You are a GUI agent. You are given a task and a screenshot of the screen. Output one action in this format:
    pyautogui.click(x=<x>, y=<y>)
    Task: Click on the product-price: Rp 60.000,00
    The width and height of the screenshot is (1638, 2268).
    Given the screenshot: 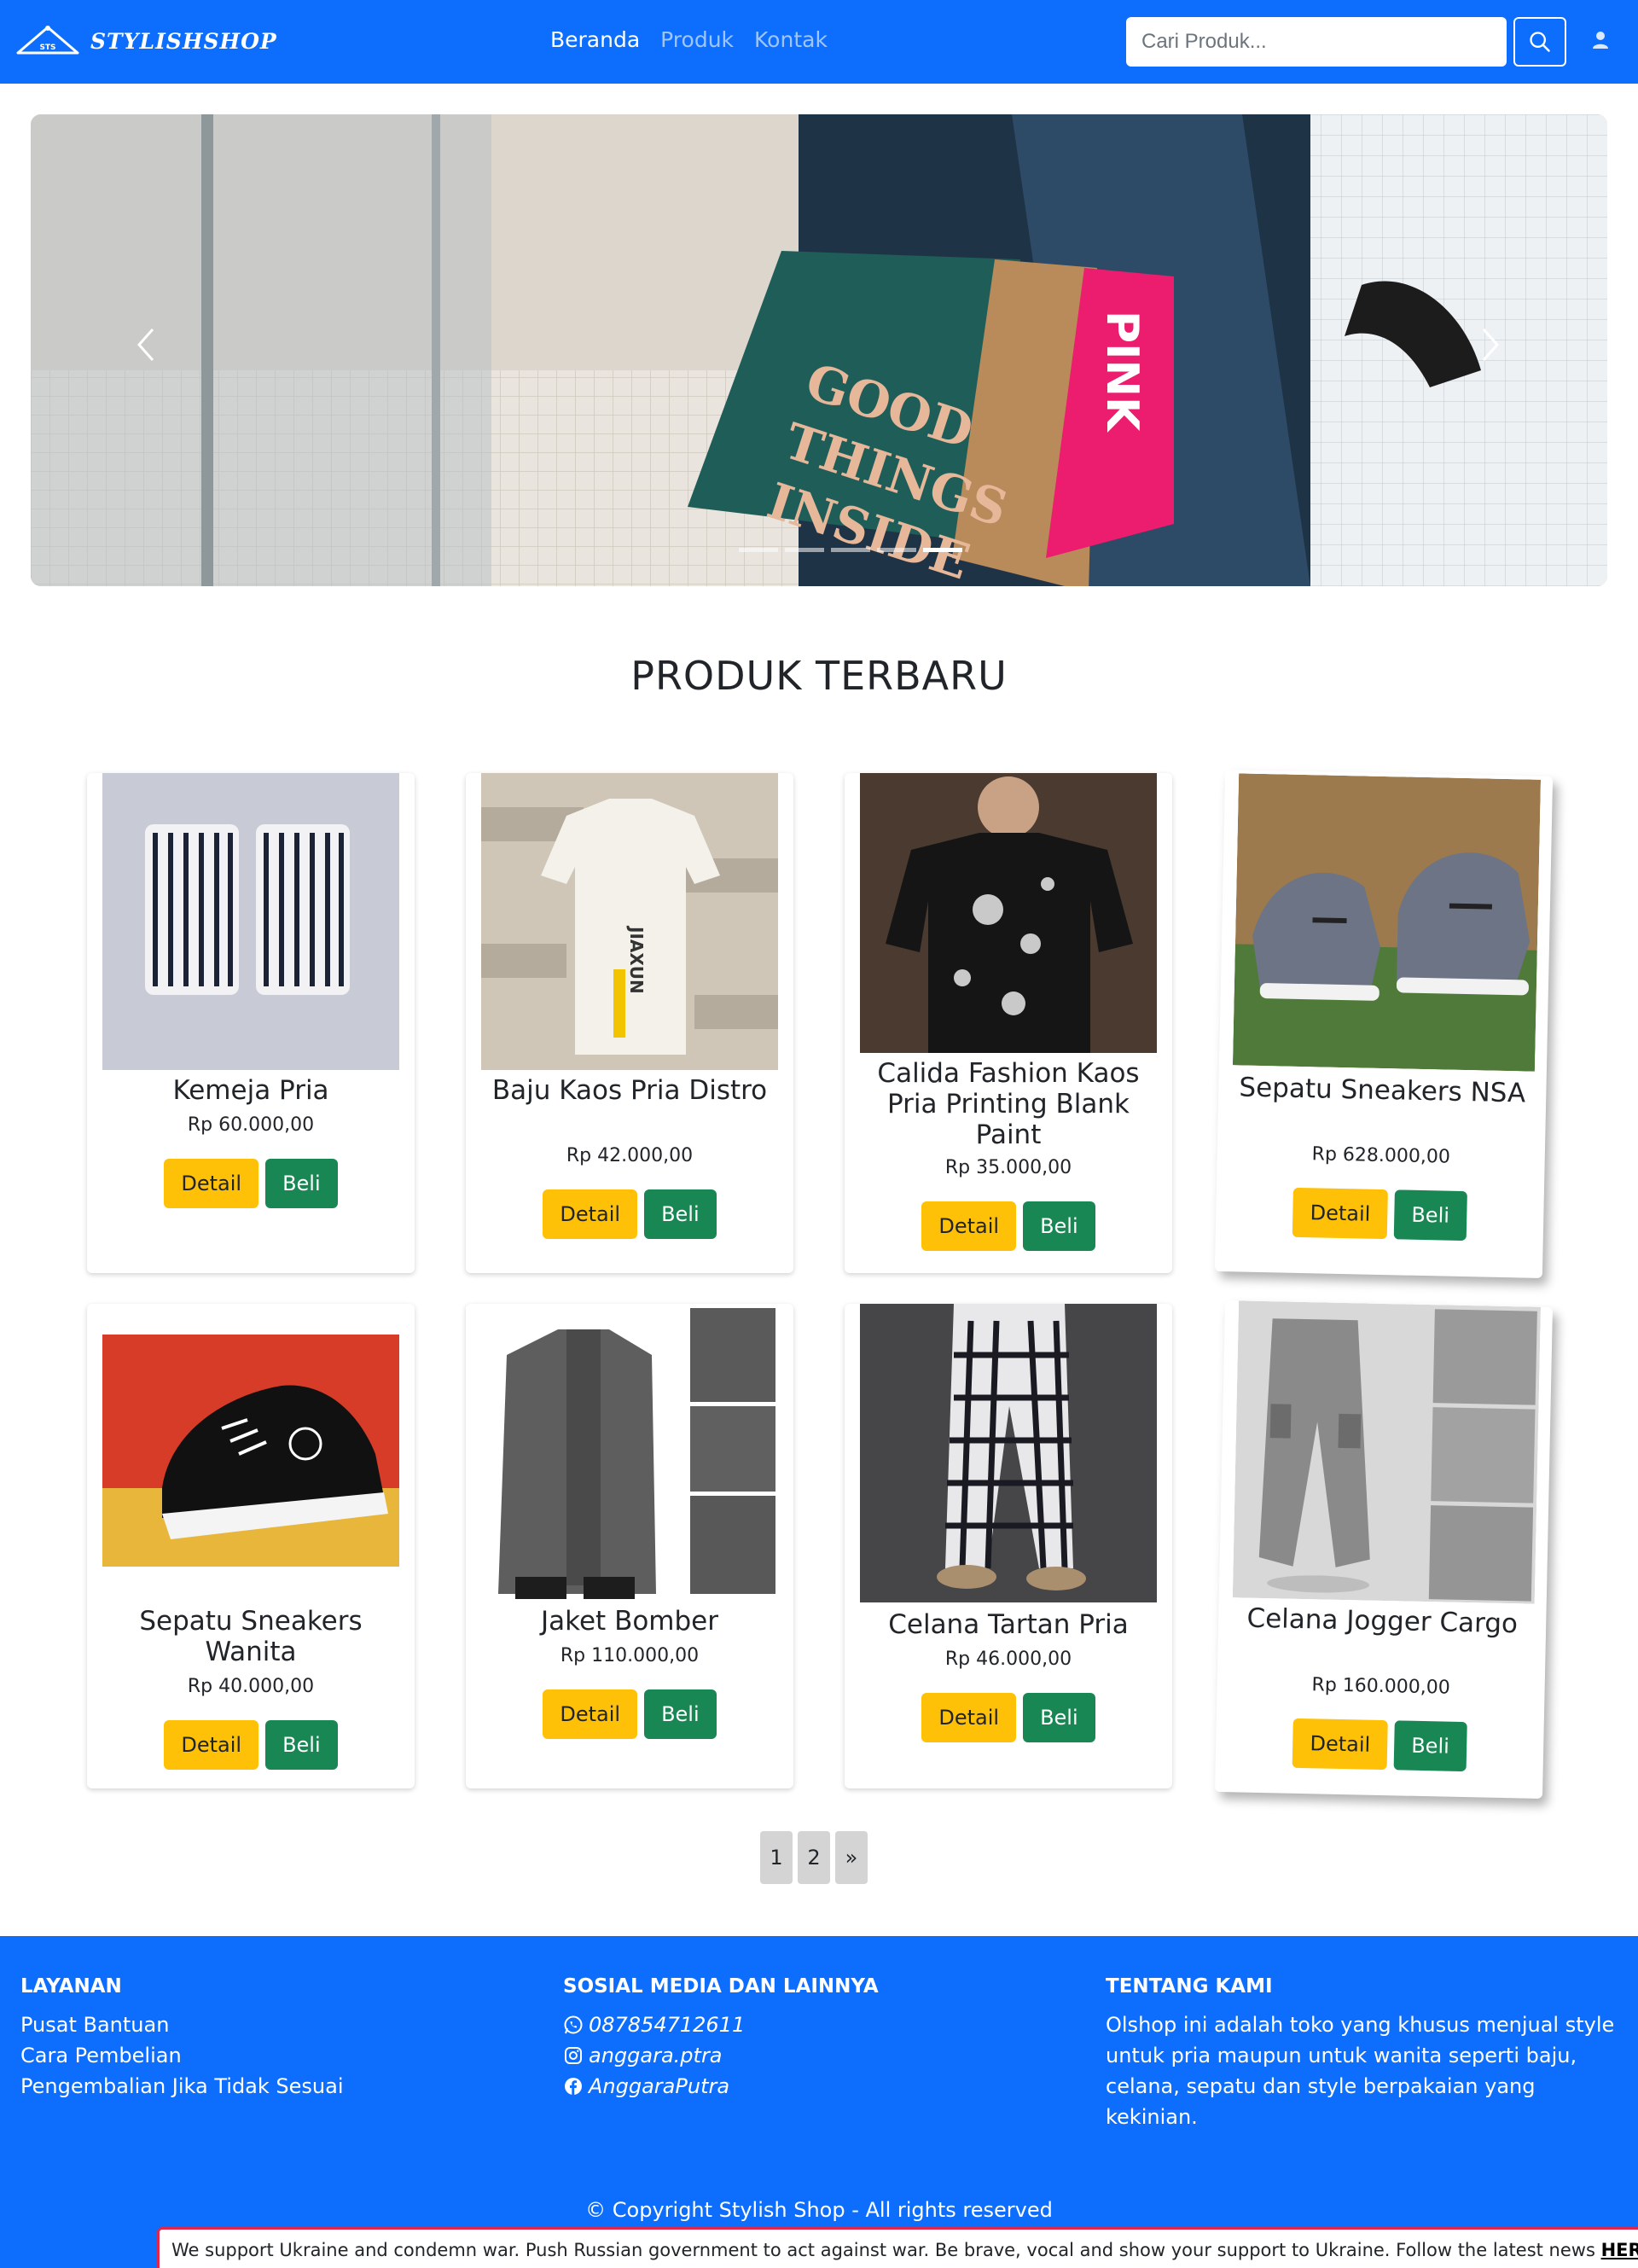 What is the action you would take?
    pyautogui.click(x=251, y=1125)
    